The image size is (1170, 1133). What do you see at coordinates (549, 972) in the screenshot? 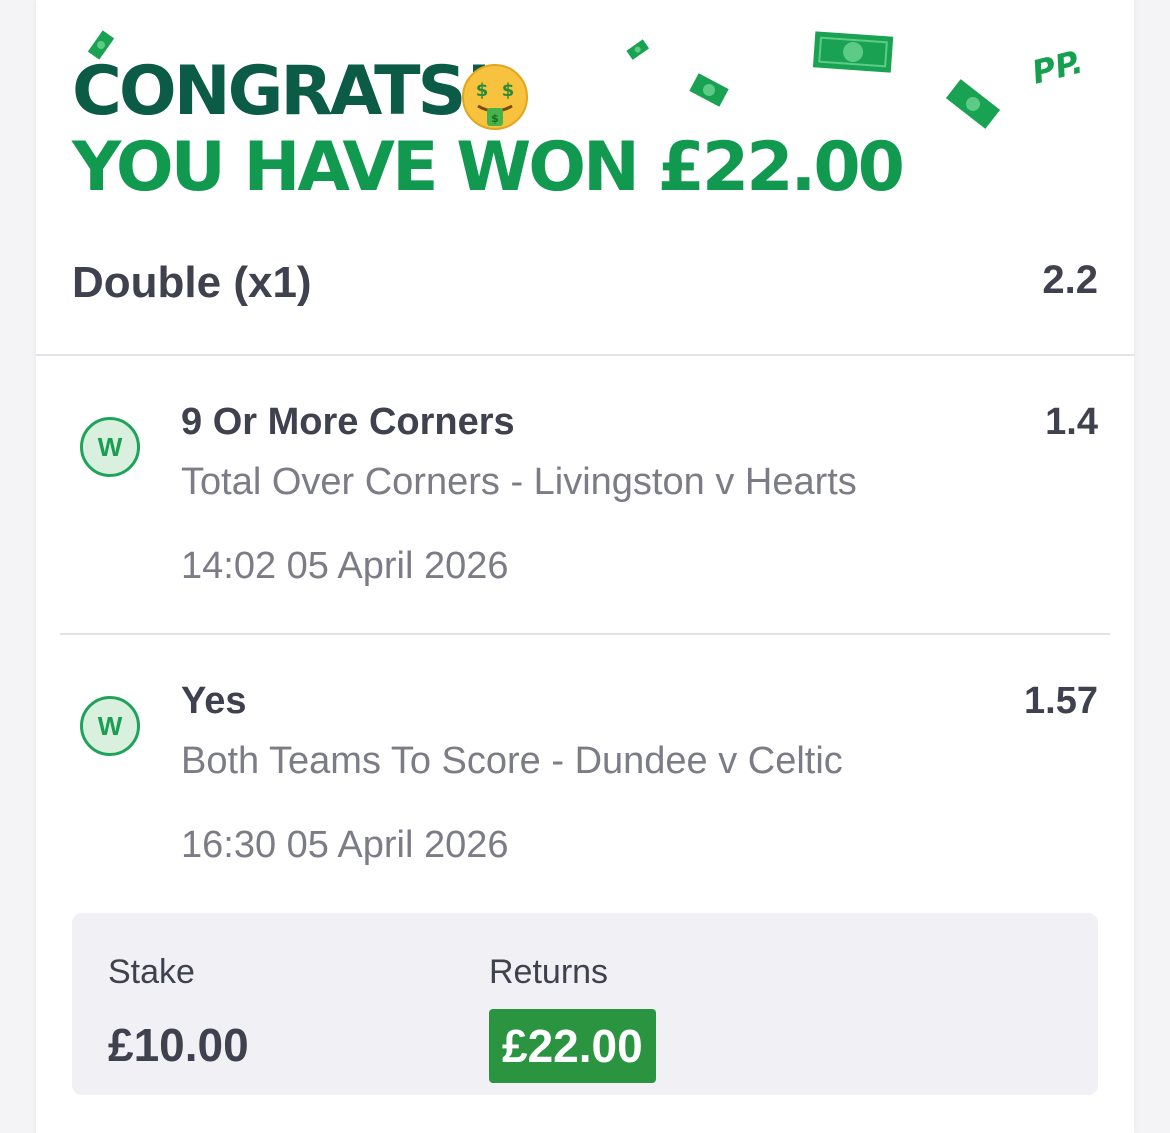
I see `returns-label: Returns` at bounding box center [549, 972].